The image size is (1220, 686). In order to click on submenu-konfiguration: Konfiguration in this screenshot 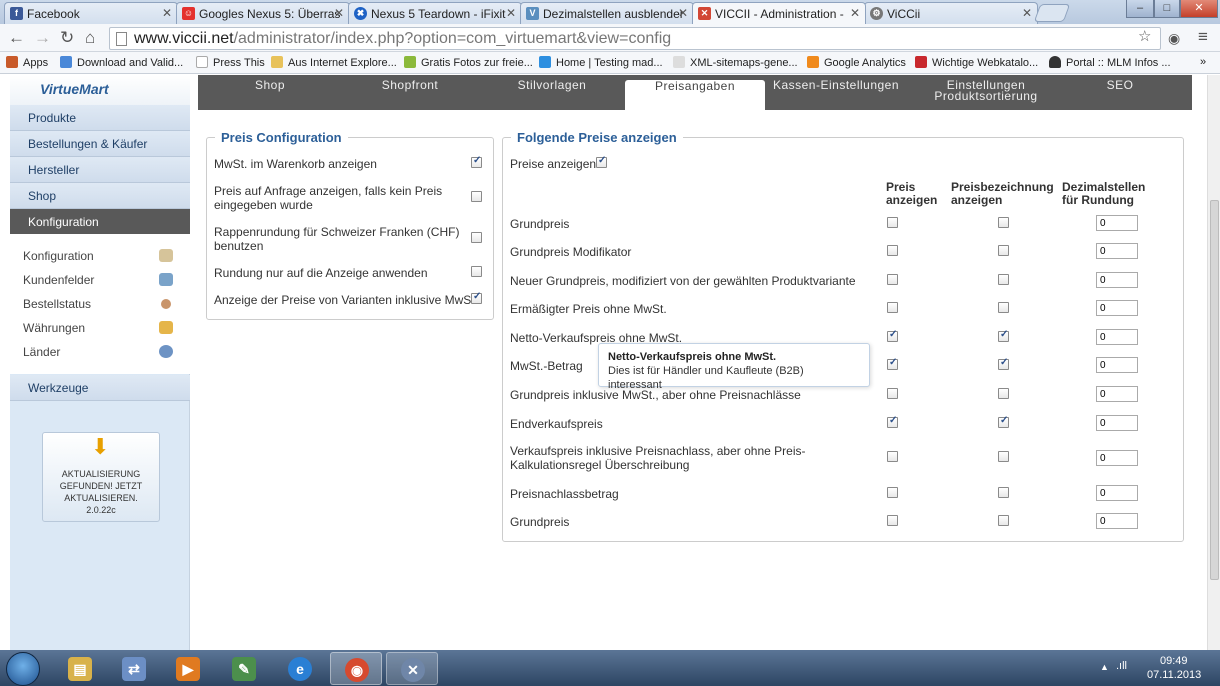, I will do `click(98, 256)`.